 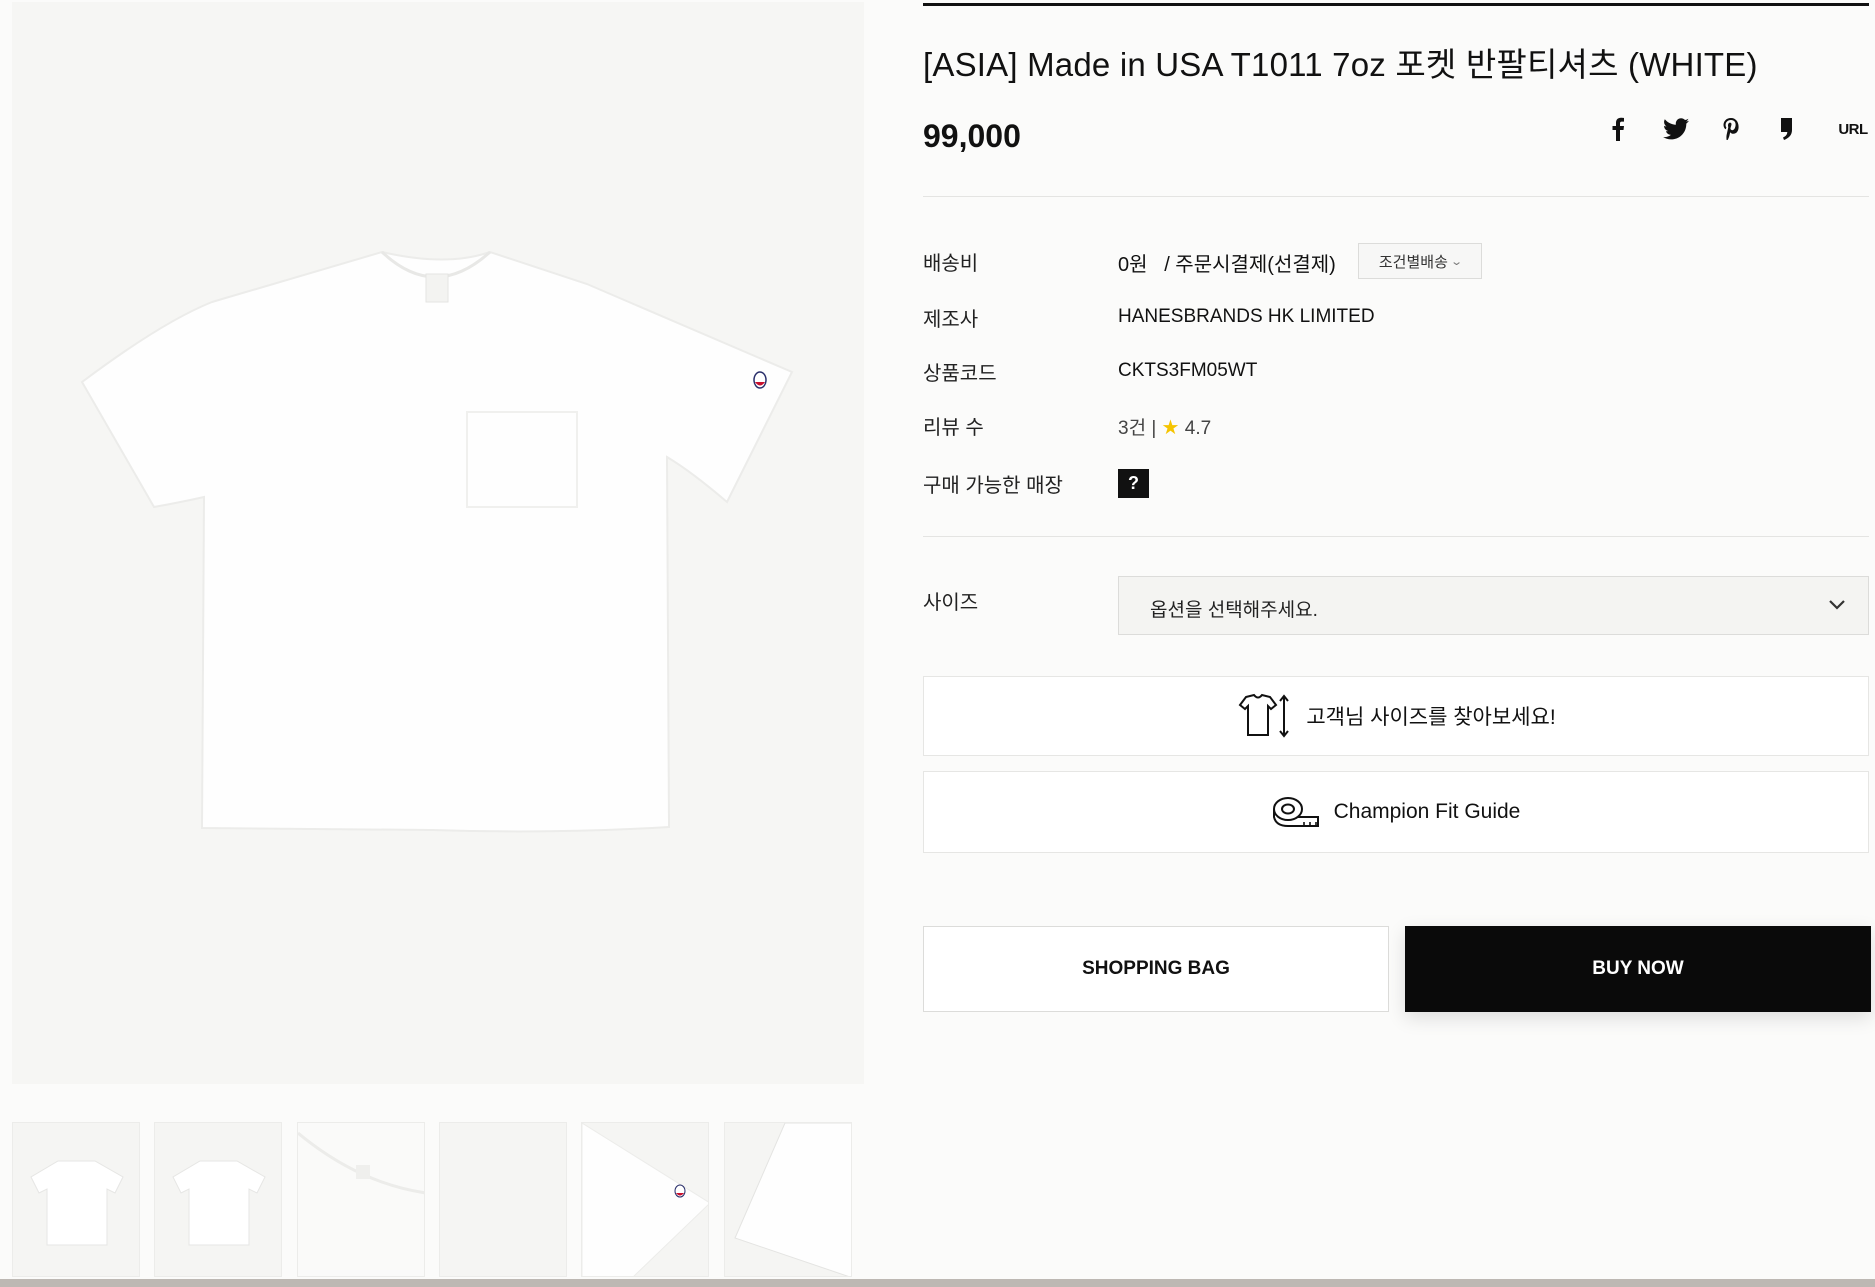 I want to click on size-select: 옵션을 선택해주세요., so click(x=1493, y=605).